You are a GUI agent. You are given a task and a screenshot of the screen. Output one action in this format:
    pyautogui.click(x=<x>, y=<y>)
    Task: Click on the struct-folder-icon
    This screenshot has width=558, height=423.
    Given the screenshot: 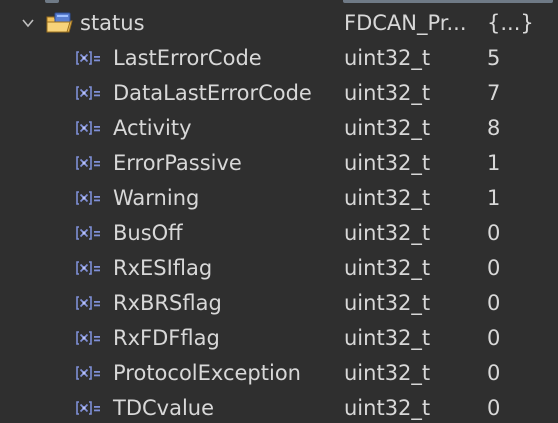 What is the action you would take?
    pyautogui.click(x=60, y=23)
    